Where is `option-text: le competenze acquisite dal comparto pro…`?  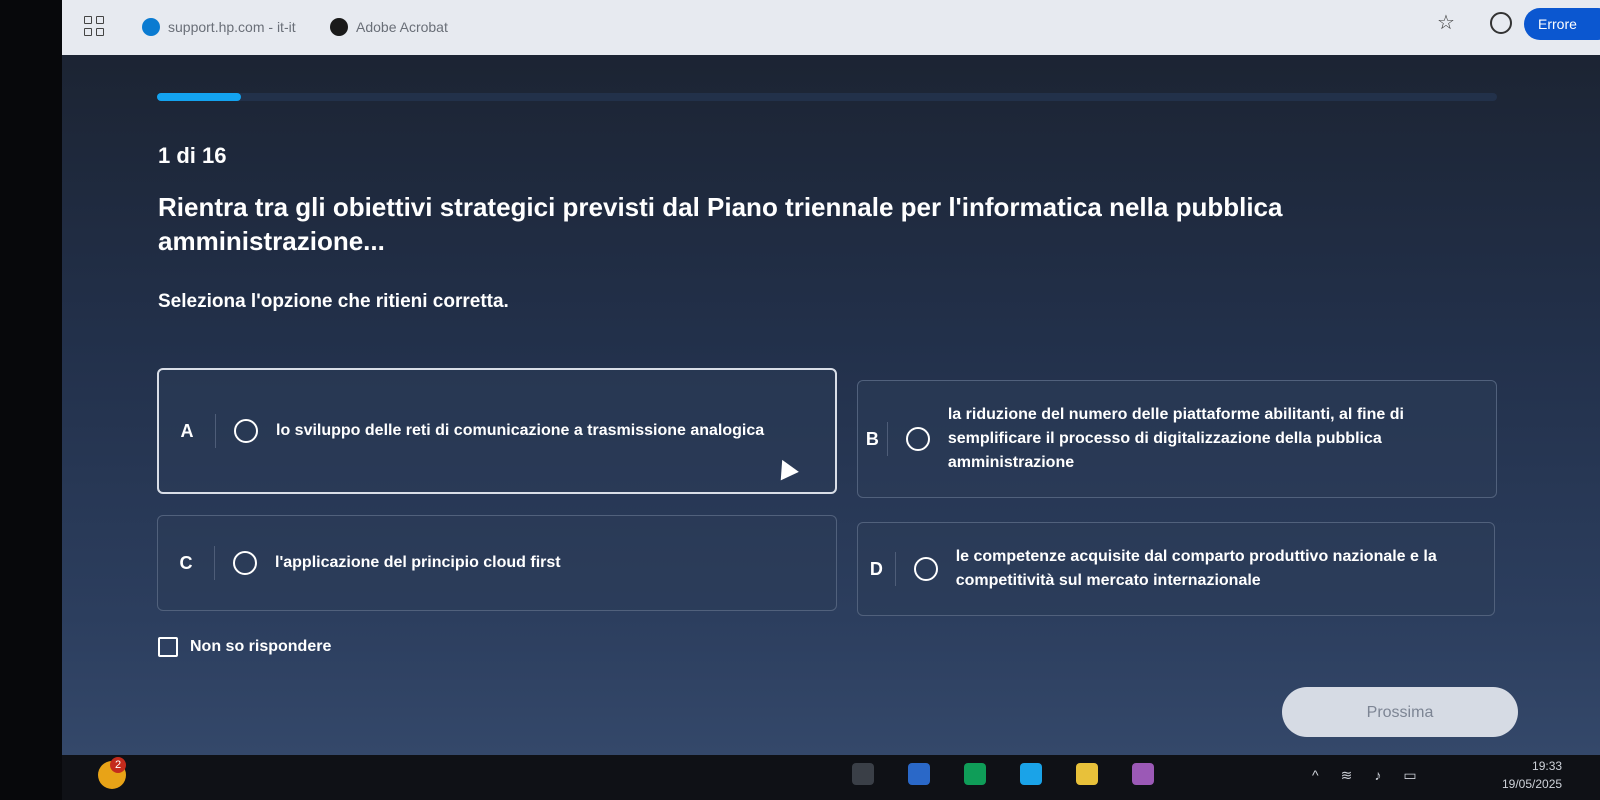
option-text: le competenze acquisite dal comparto pro… is located at coordinates (1196, 568).